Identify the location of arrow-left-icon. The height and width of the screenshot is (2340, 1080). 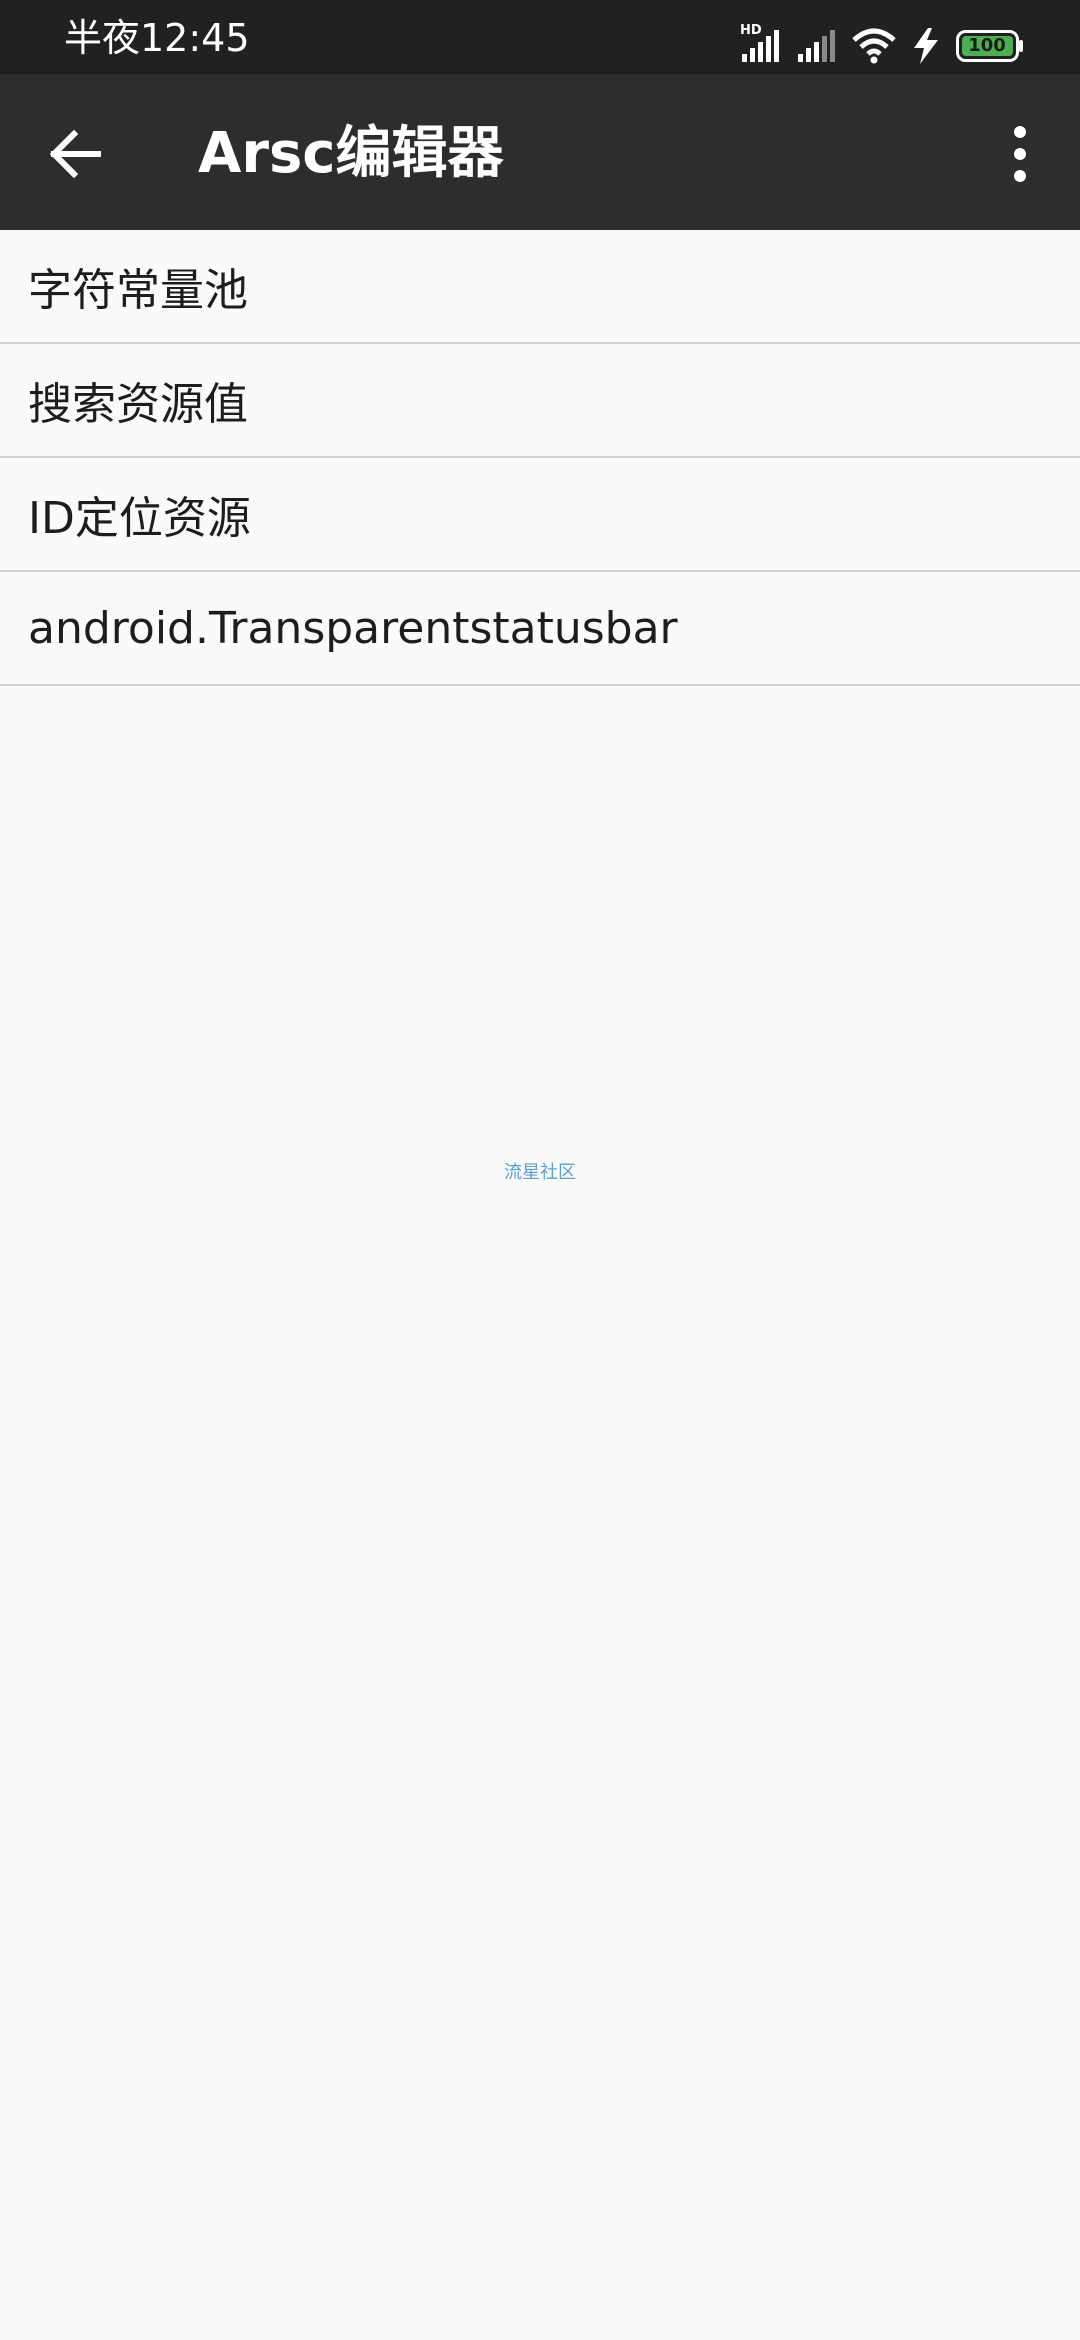
(76, 154).